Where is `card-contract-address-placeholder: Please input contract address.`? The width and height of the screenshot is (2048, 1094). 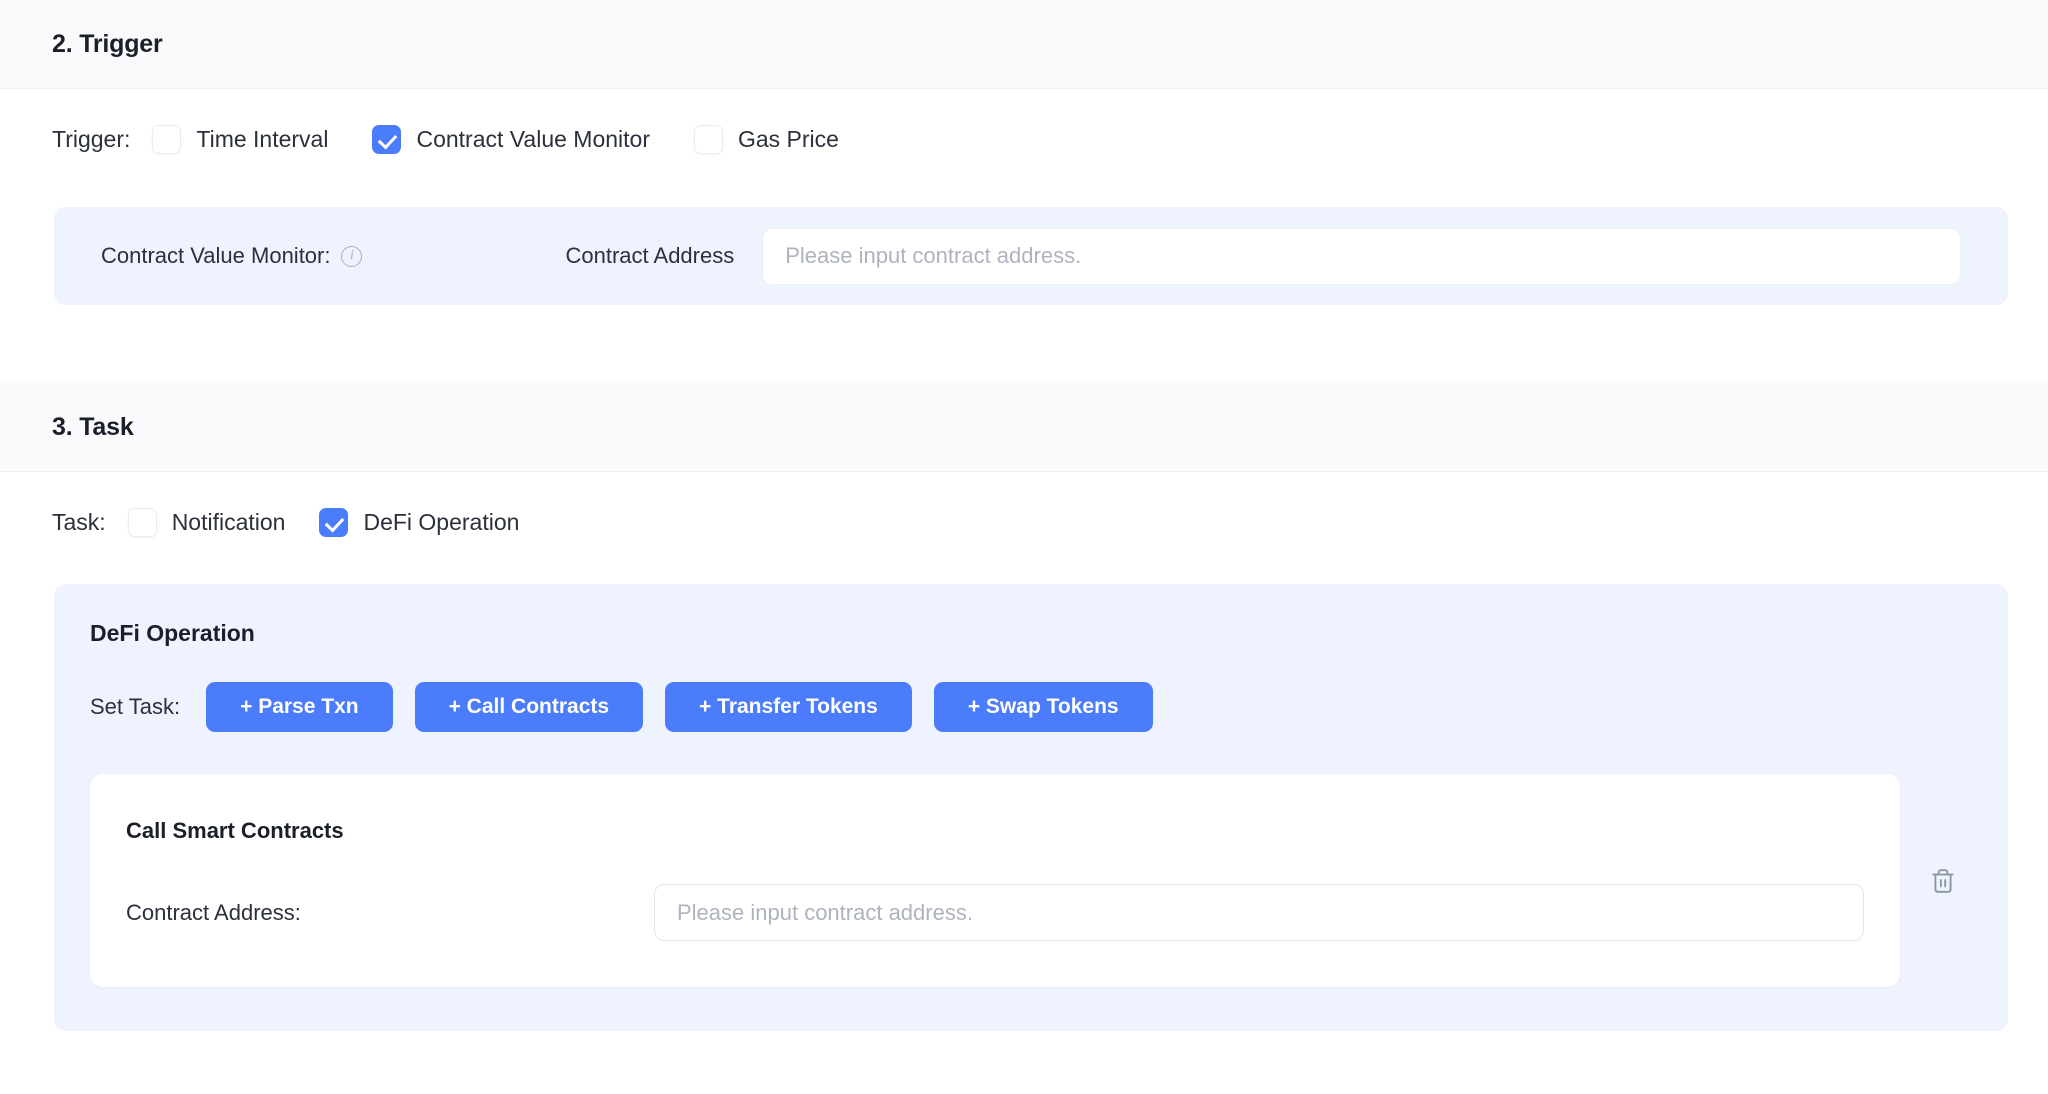 card-contract-address-placeholder: Please input contract address. is located at coordinates (825, 912).